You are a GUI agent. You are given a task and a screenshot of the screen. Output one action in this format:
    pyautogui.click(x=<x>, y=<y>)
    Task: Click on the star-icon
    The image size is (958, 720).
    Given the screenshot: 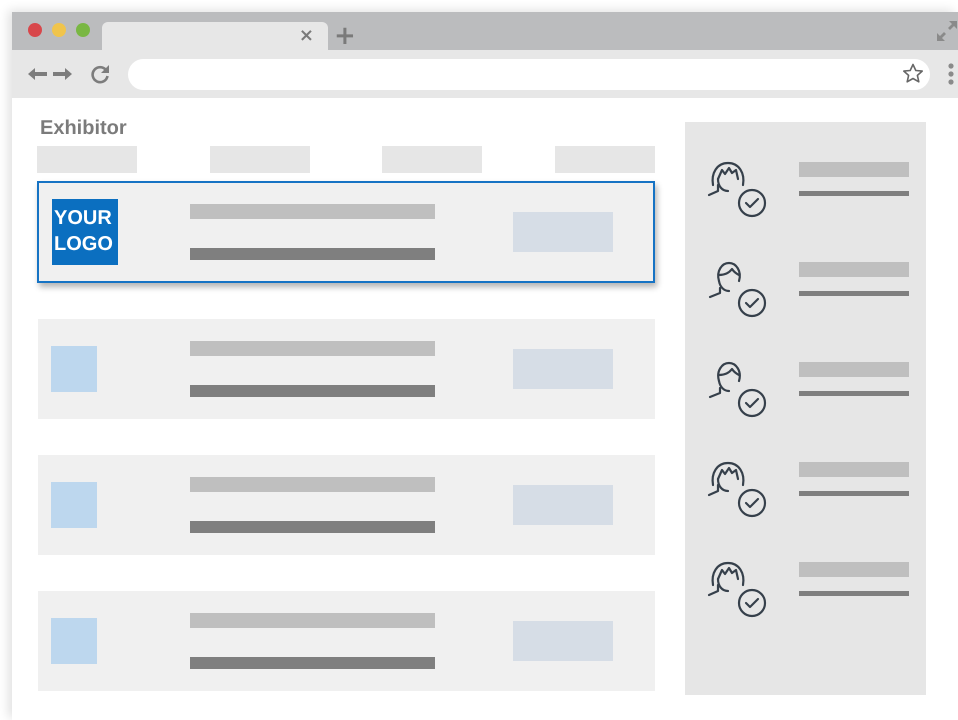 What is the action you would take?
    pyautogui.click(x=913, y=74)
    